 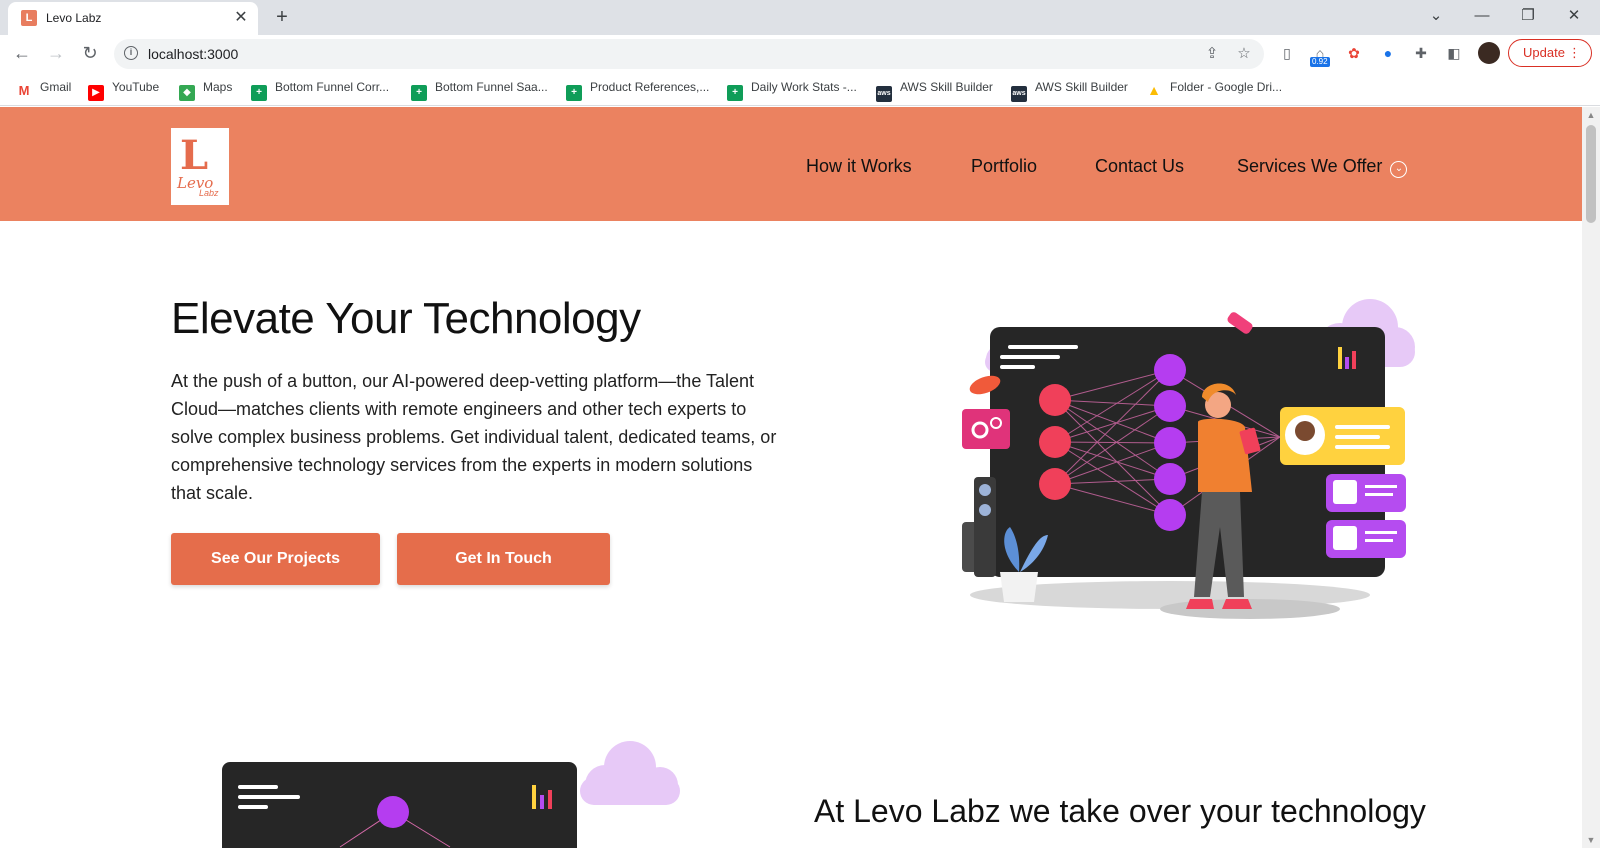 What do you see at coordinates (1544, 52) in the screenshot?
I see `update-label: Update` at bounding box center [1544, 52].